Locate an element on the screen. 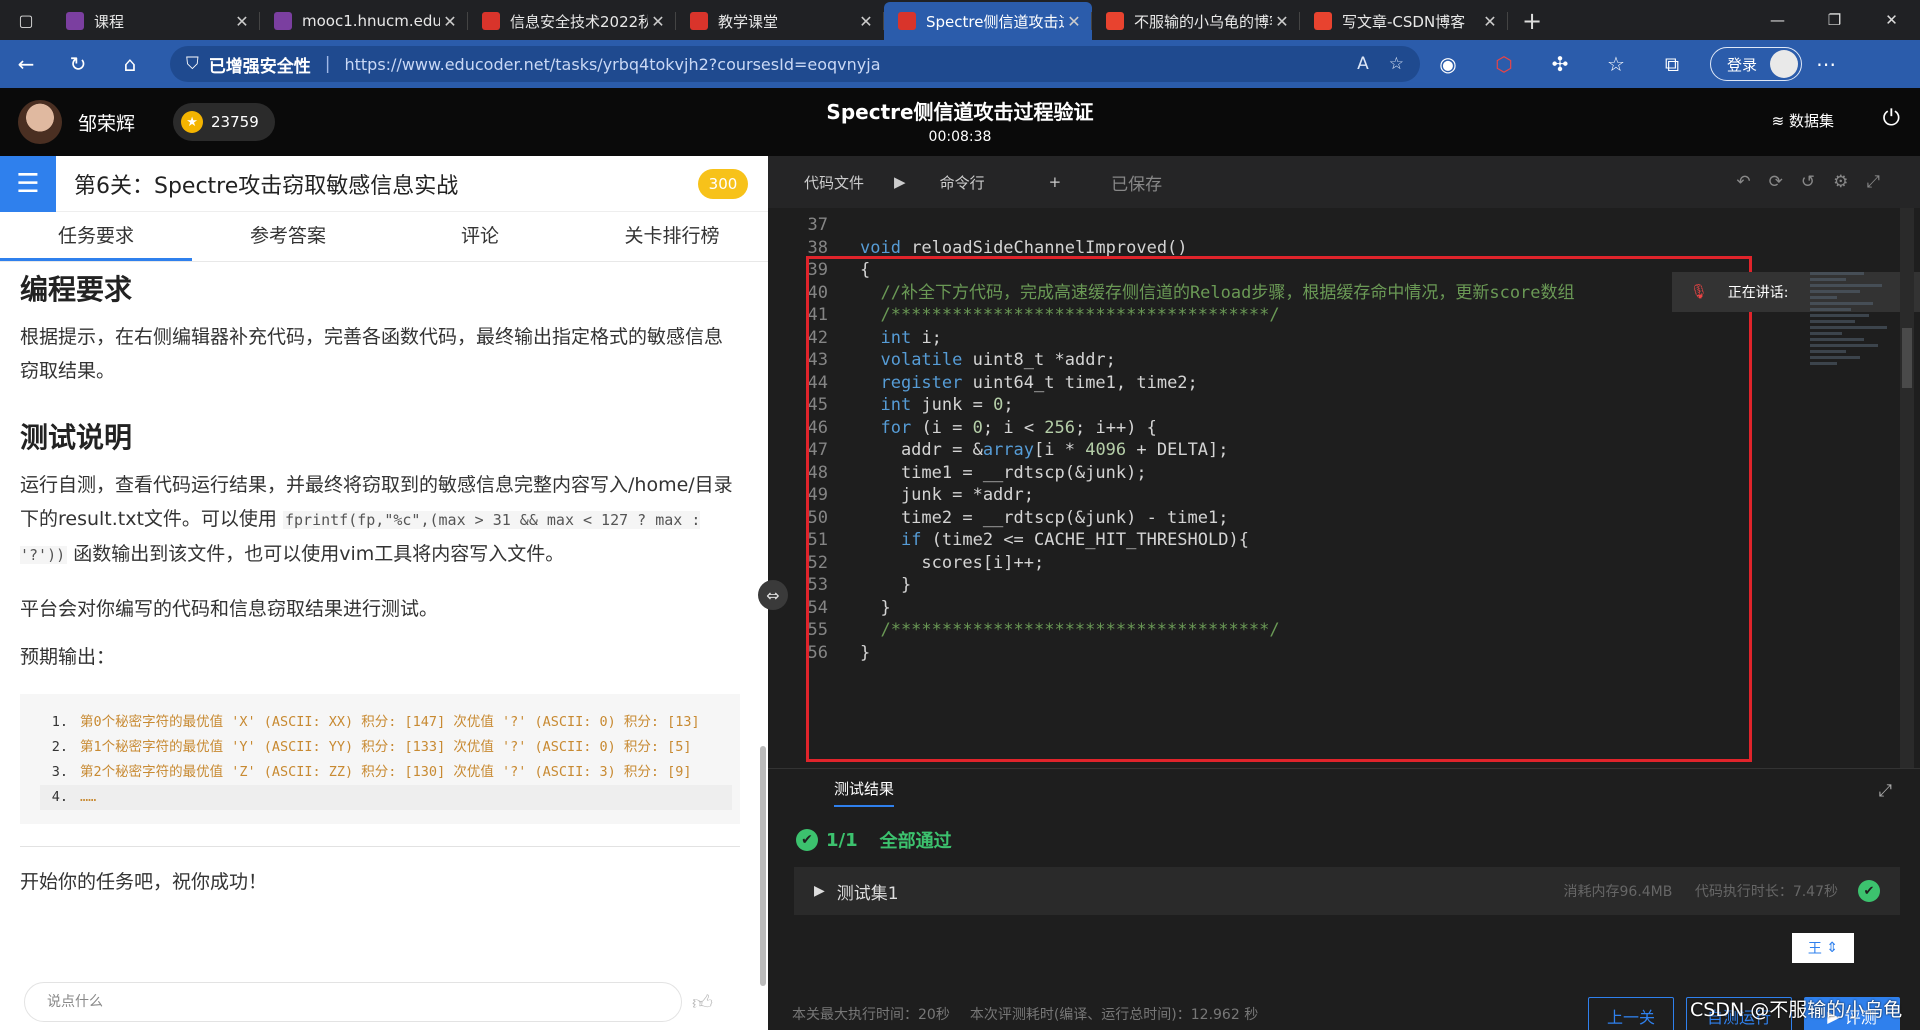  restore-icon: ❐ is located at coordinates (1834, 20).